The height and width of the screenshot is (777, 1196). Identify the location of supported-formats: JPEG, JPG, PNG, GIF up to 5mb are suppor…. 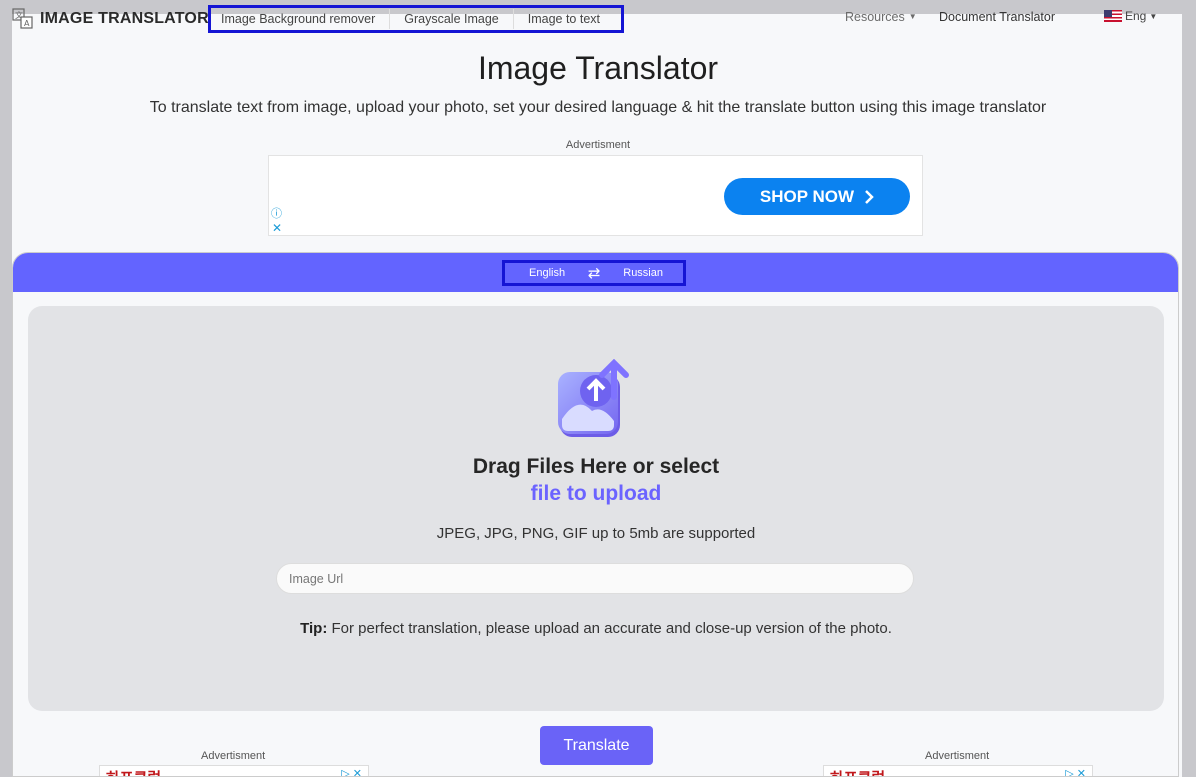
(596, 533).